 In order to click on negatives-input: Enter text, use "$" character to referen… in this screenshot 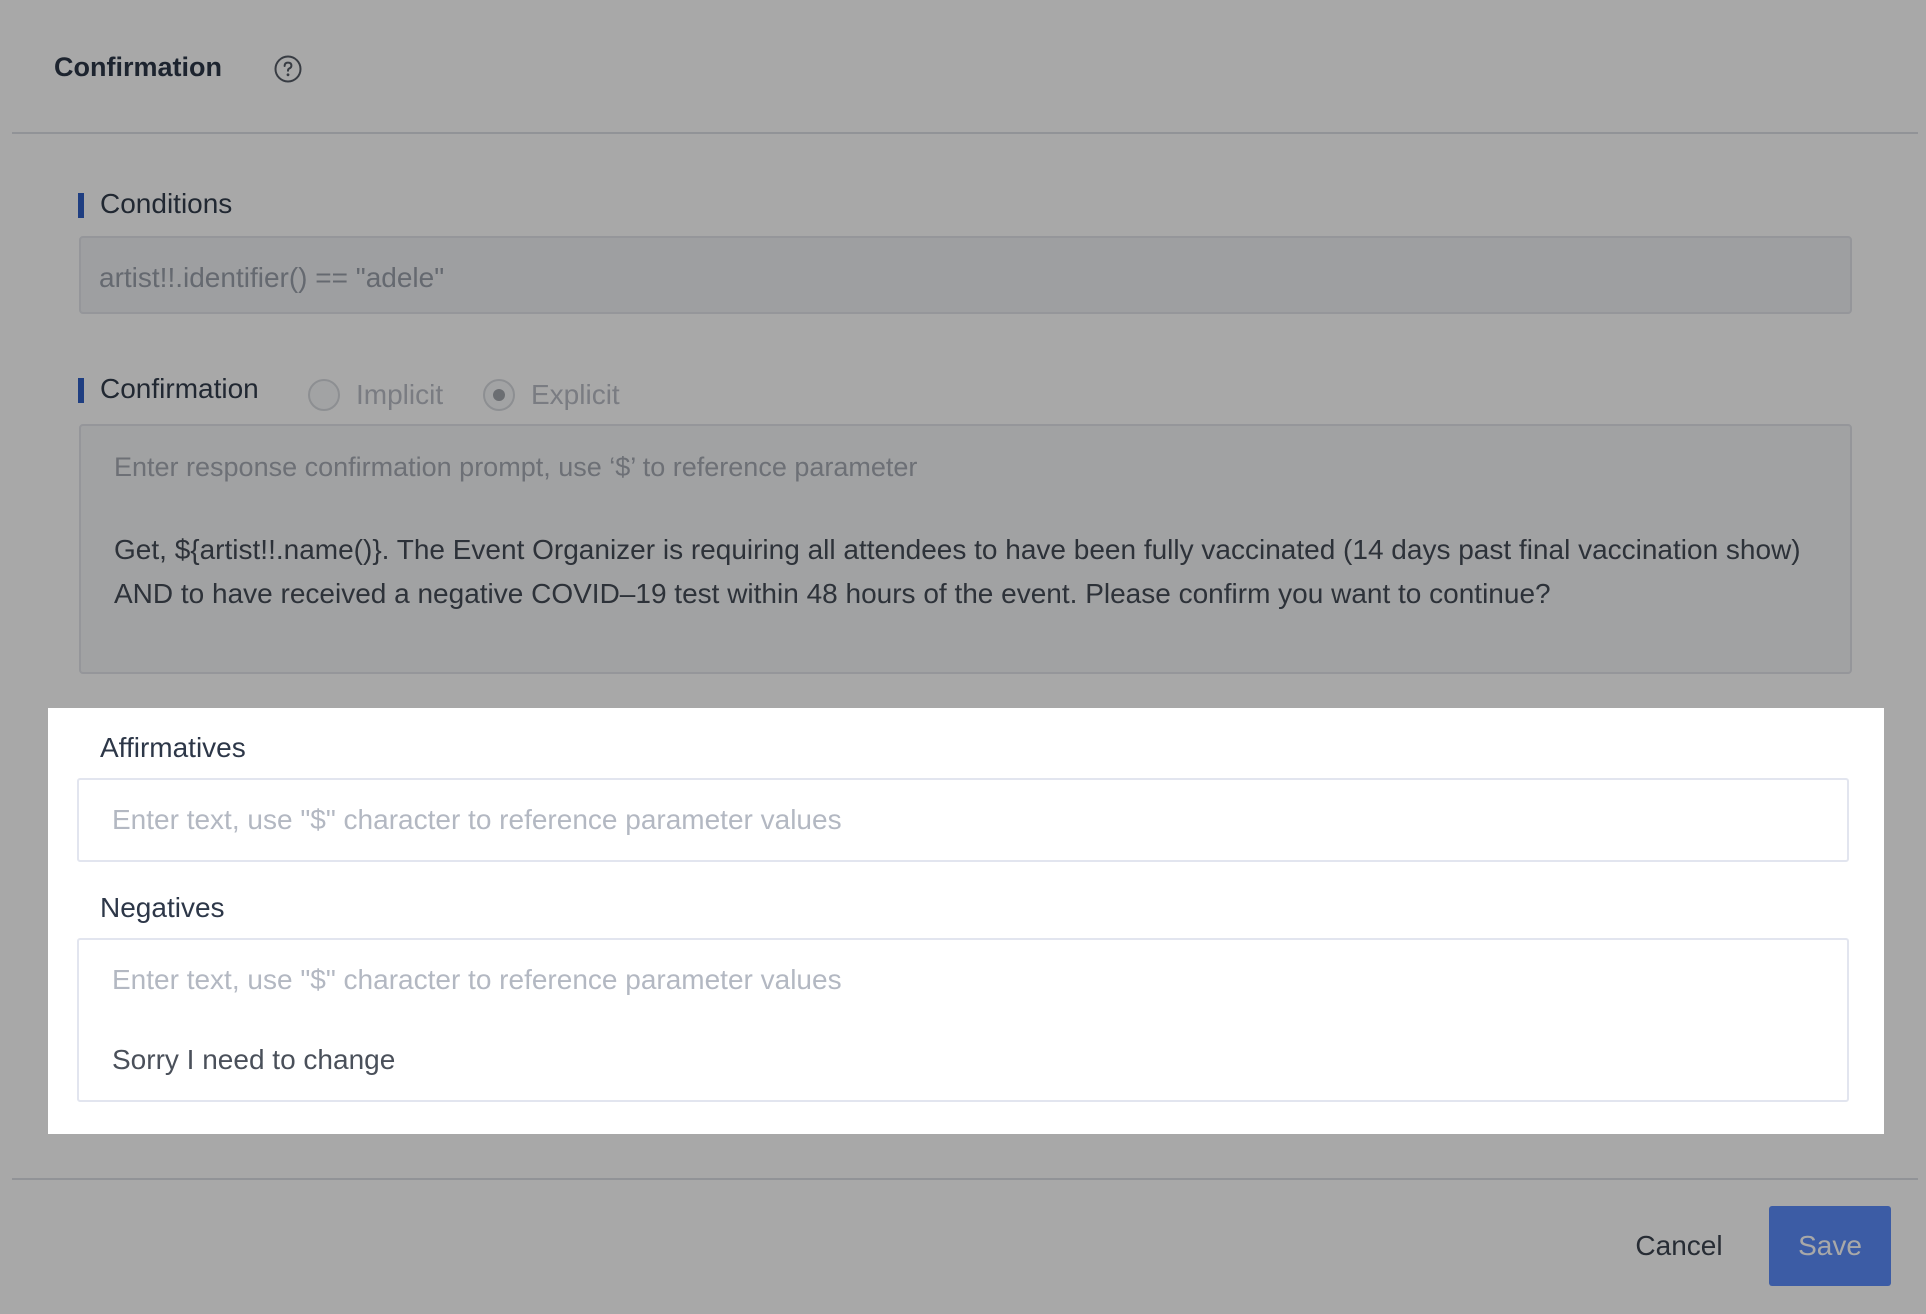, I will do `click(963, 1020)`.